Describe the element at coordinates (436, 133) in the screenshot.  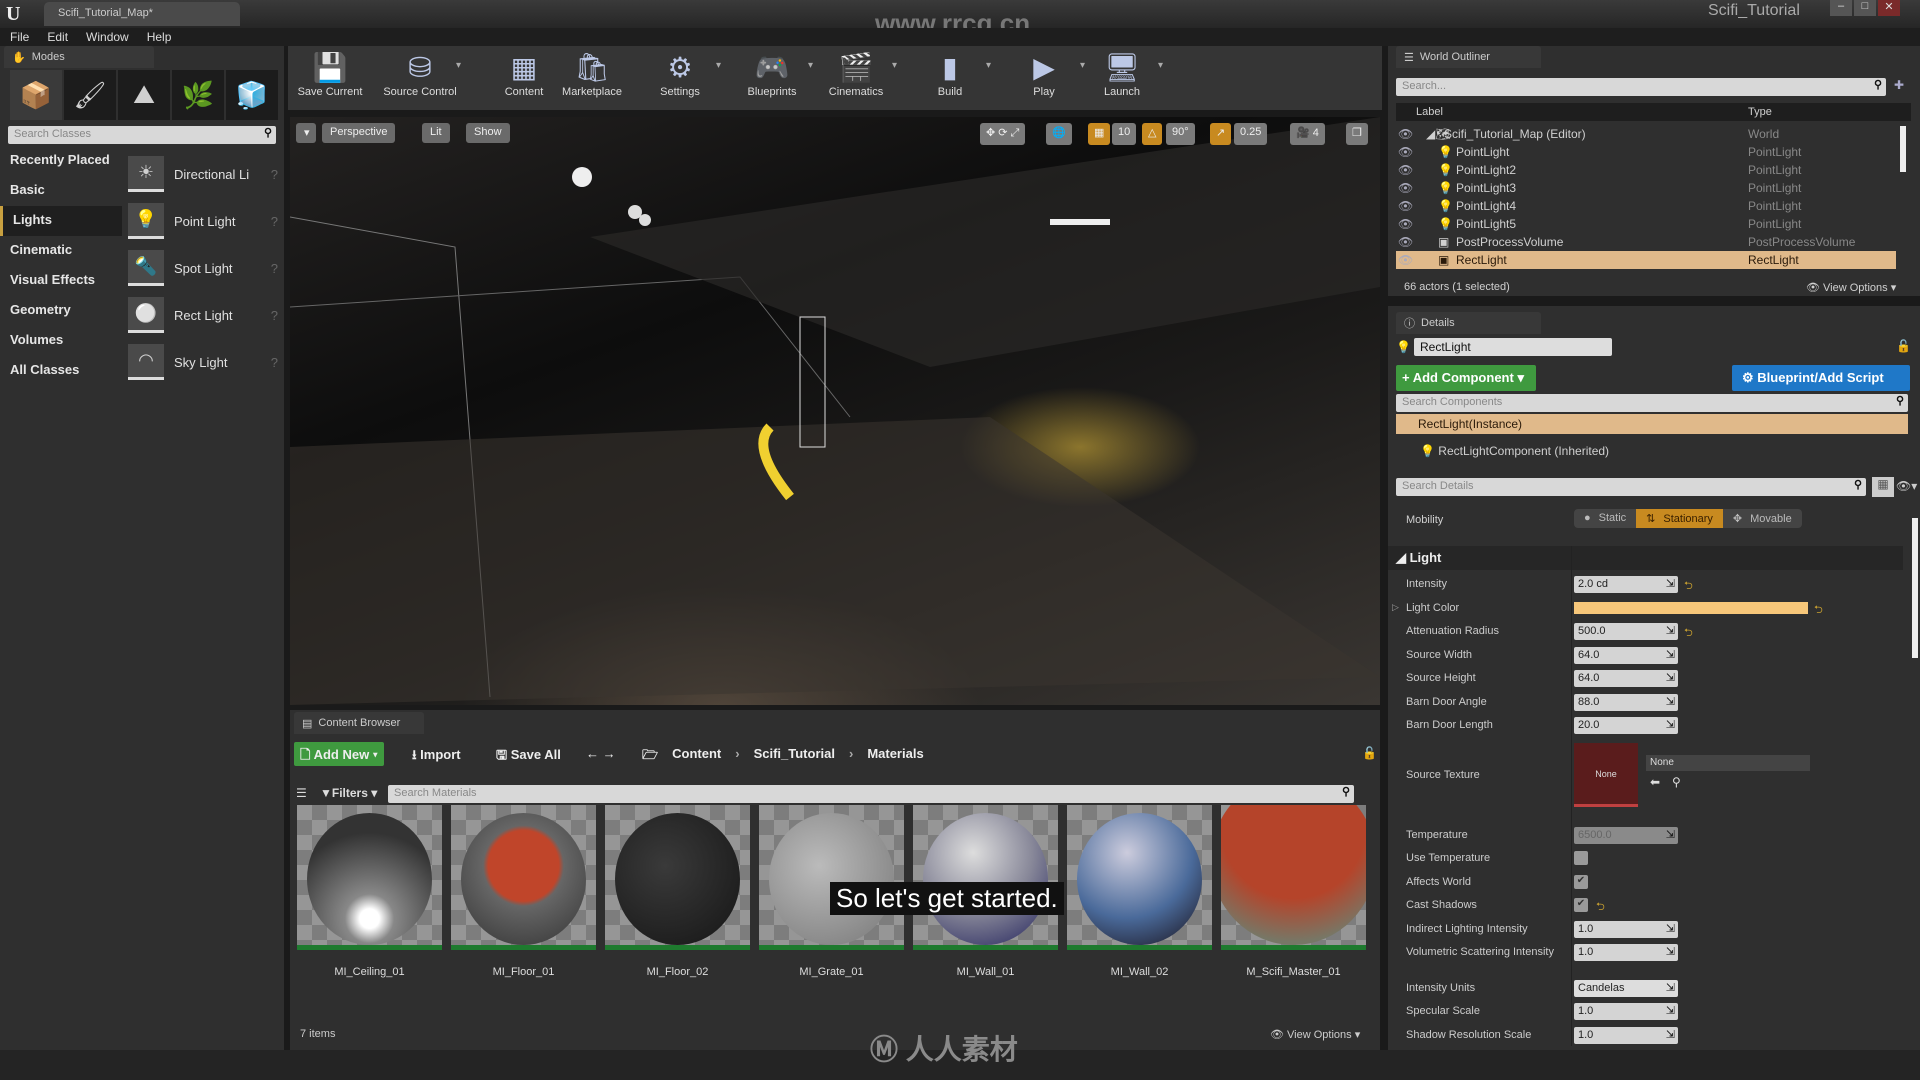
I see `lit-button: Lit` at that location.